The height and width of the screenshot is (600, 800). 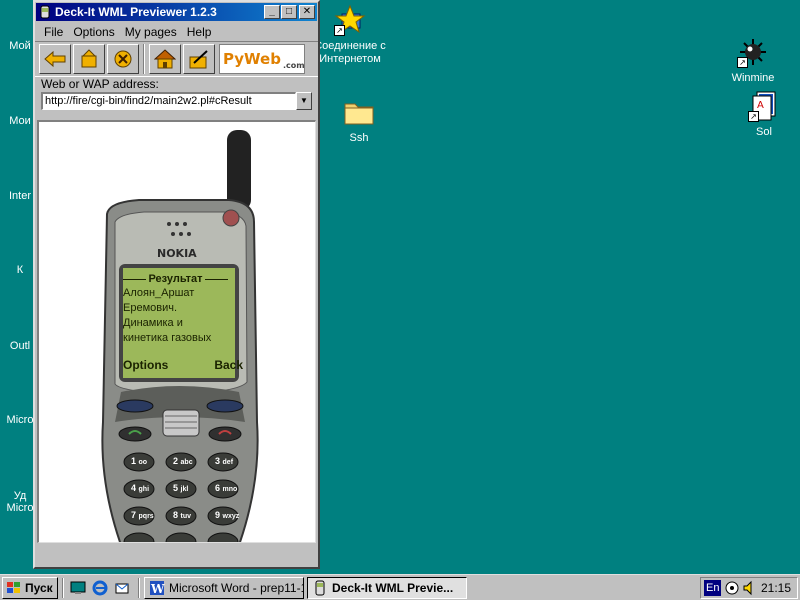 I want to click on softkeys: Options Back, so click(x=183, y=365).